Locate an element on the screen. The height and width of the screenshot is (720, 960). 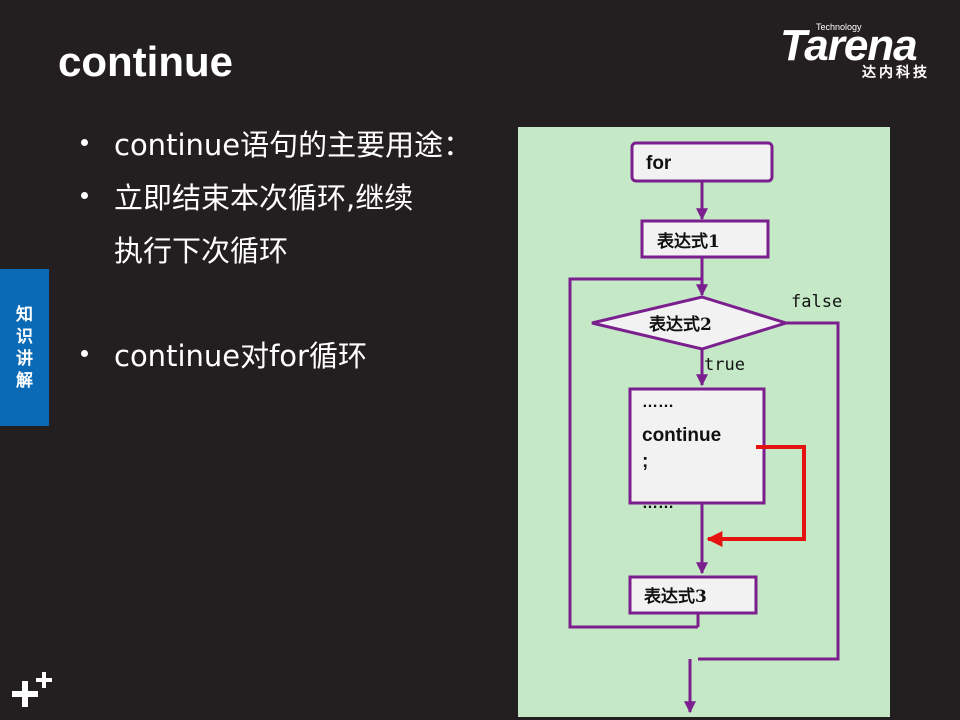
expr2-label: 表达式2 is located at coordinates (680, 324).